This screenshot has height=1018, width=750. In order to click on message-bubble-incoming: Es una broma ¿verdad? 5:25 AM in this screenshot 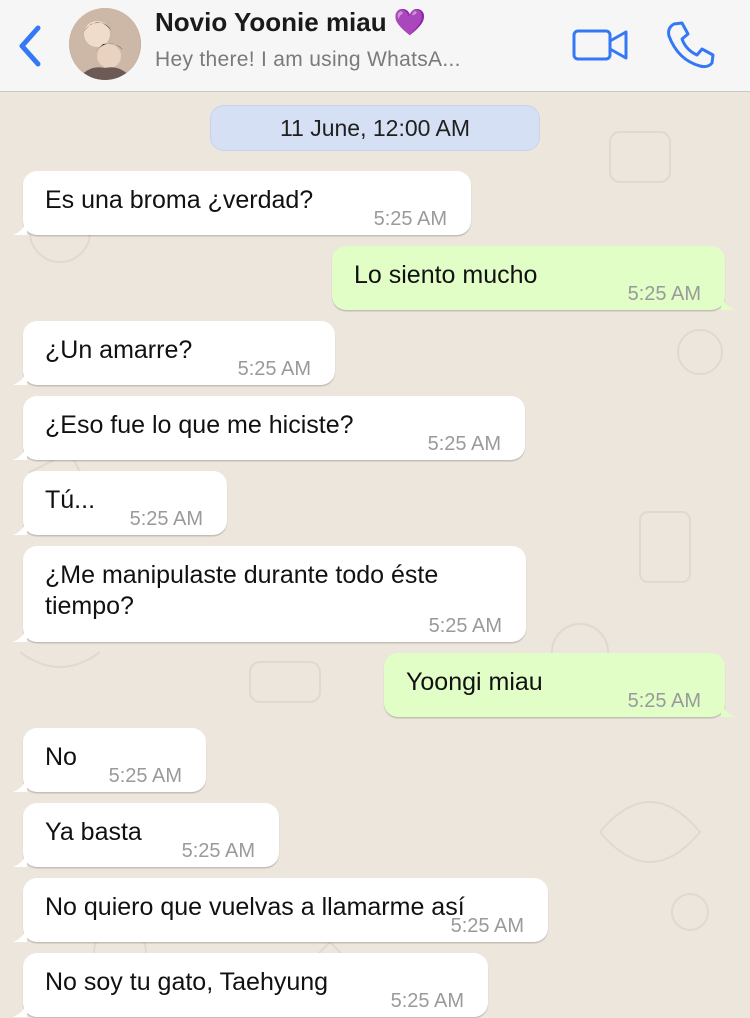, I will do `click(242, 203)`.